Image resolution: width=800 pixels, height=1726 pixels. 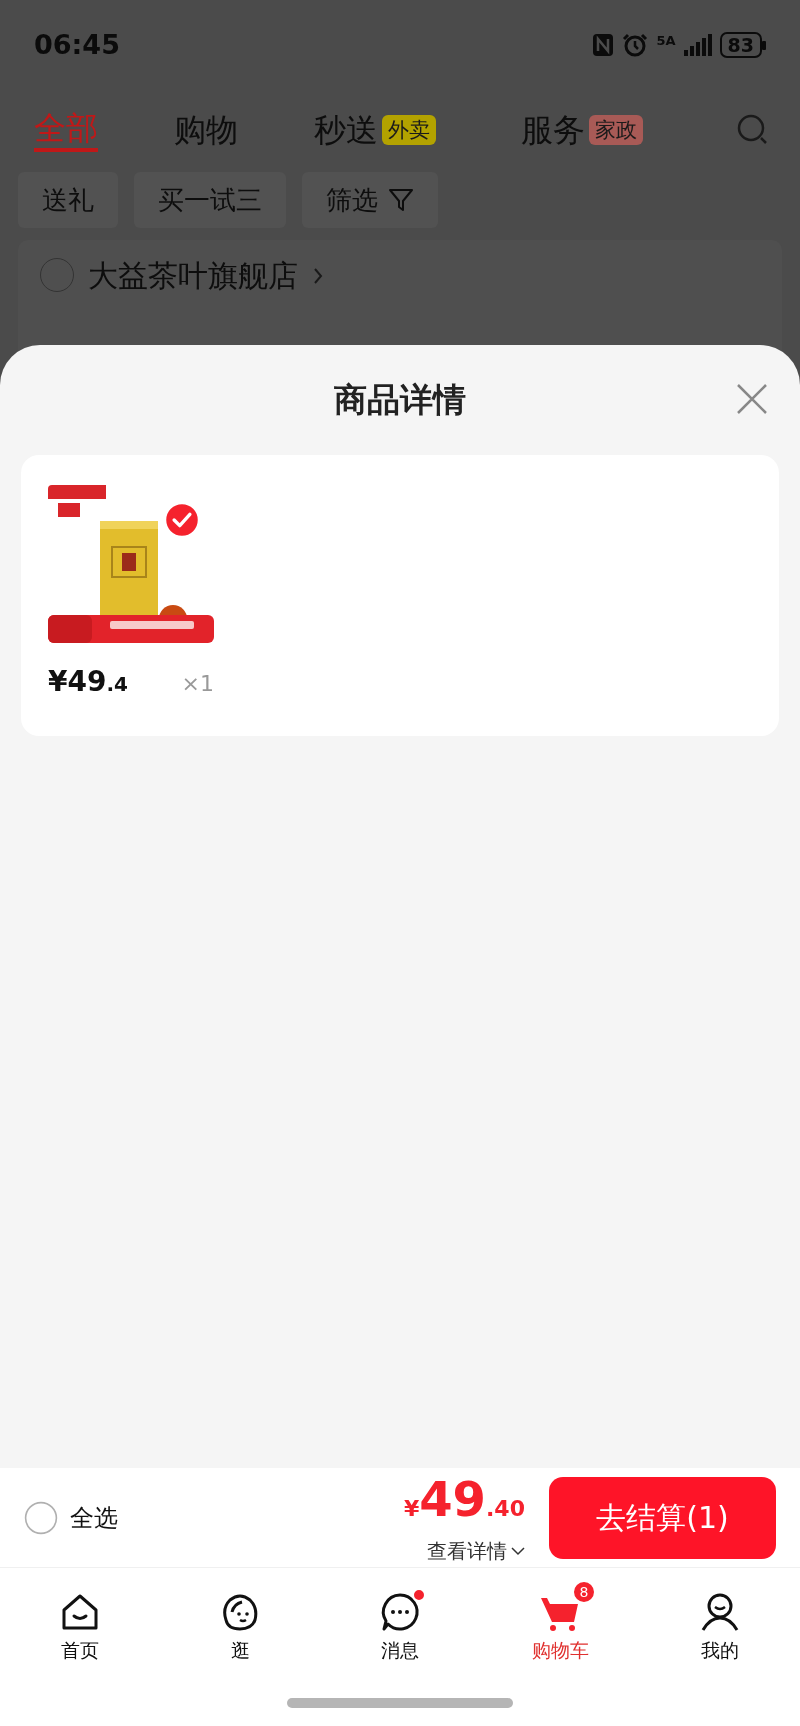 What do you see at coordinates (210, 200) in the screenshot?
I see `filter-chip: 买一试三` at bounding box center [210, 200].